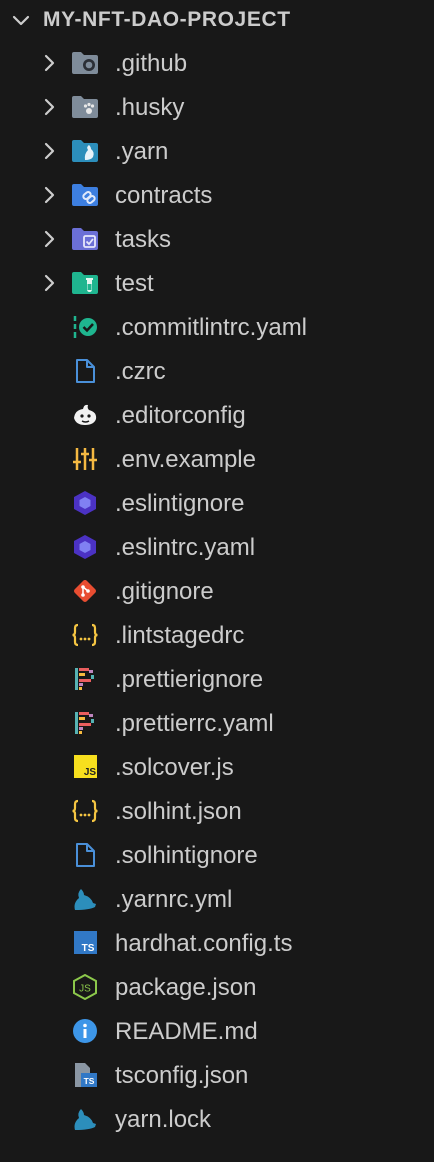  I want to click on folder-row-husky: .husky, so click(217, 107).